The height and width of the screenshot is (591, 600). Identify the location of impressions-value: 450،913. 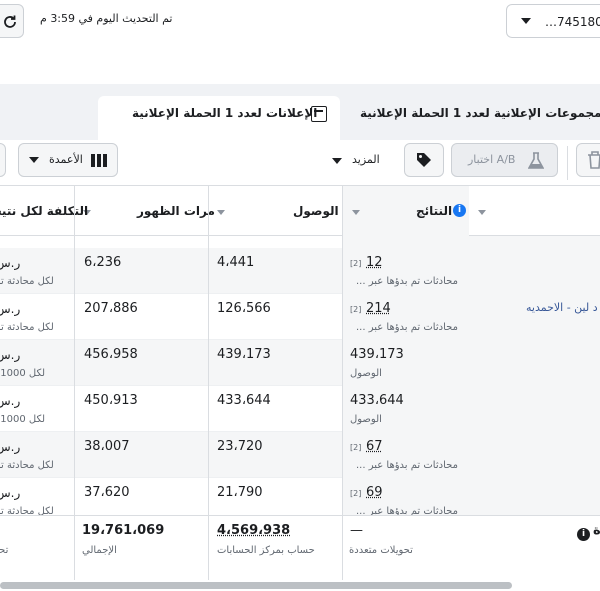
(111, 400).